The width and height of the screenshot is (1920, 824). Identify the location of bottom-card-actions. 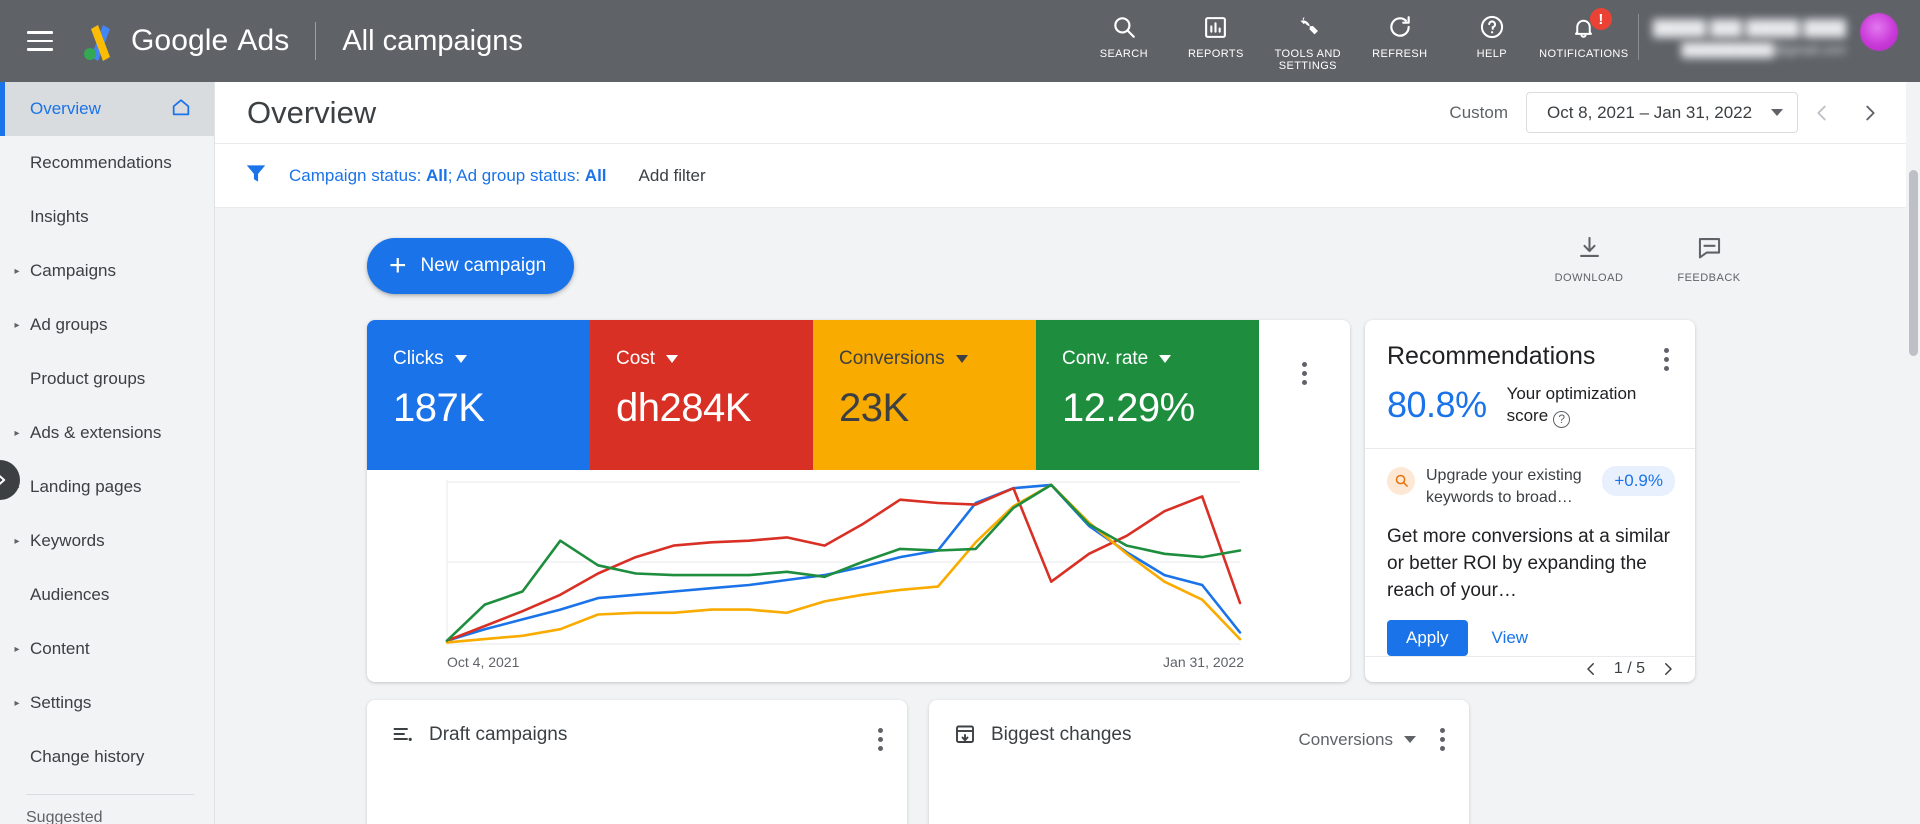
(880, 739).